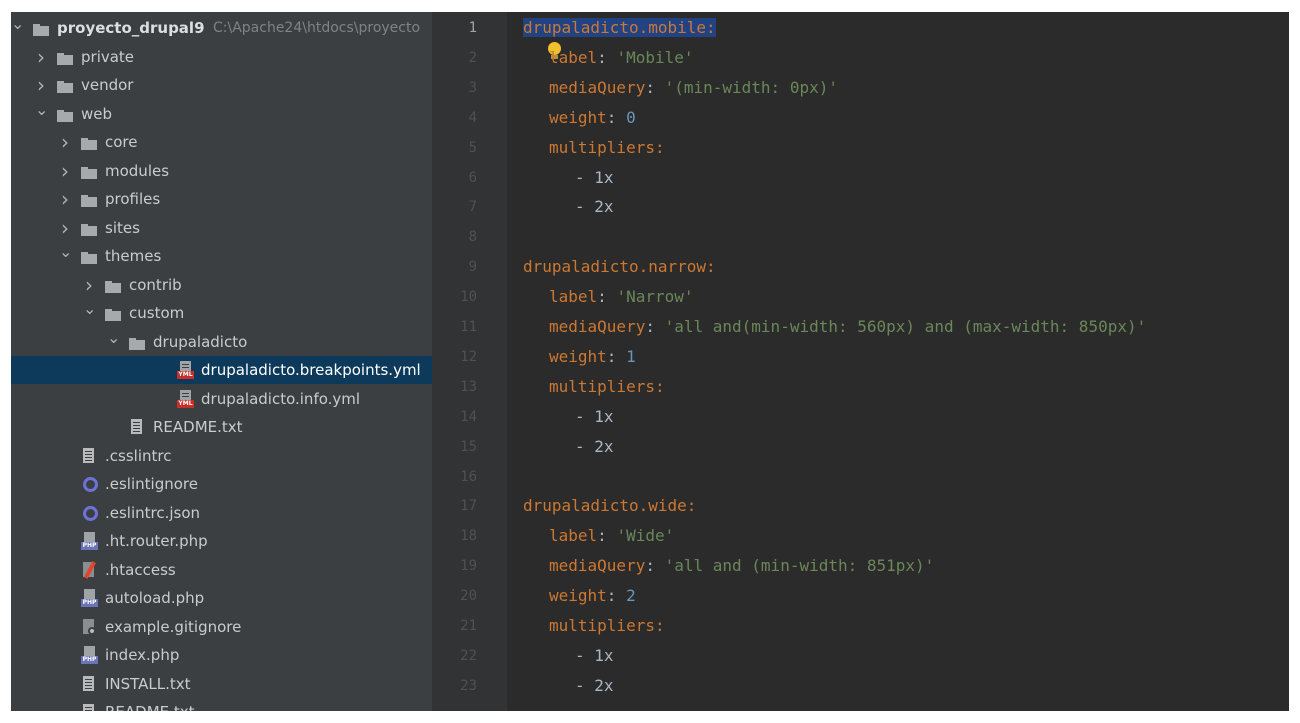  I want to click on code-line: mediaQuery: '(min-width: 0px)', so click(693, 88).